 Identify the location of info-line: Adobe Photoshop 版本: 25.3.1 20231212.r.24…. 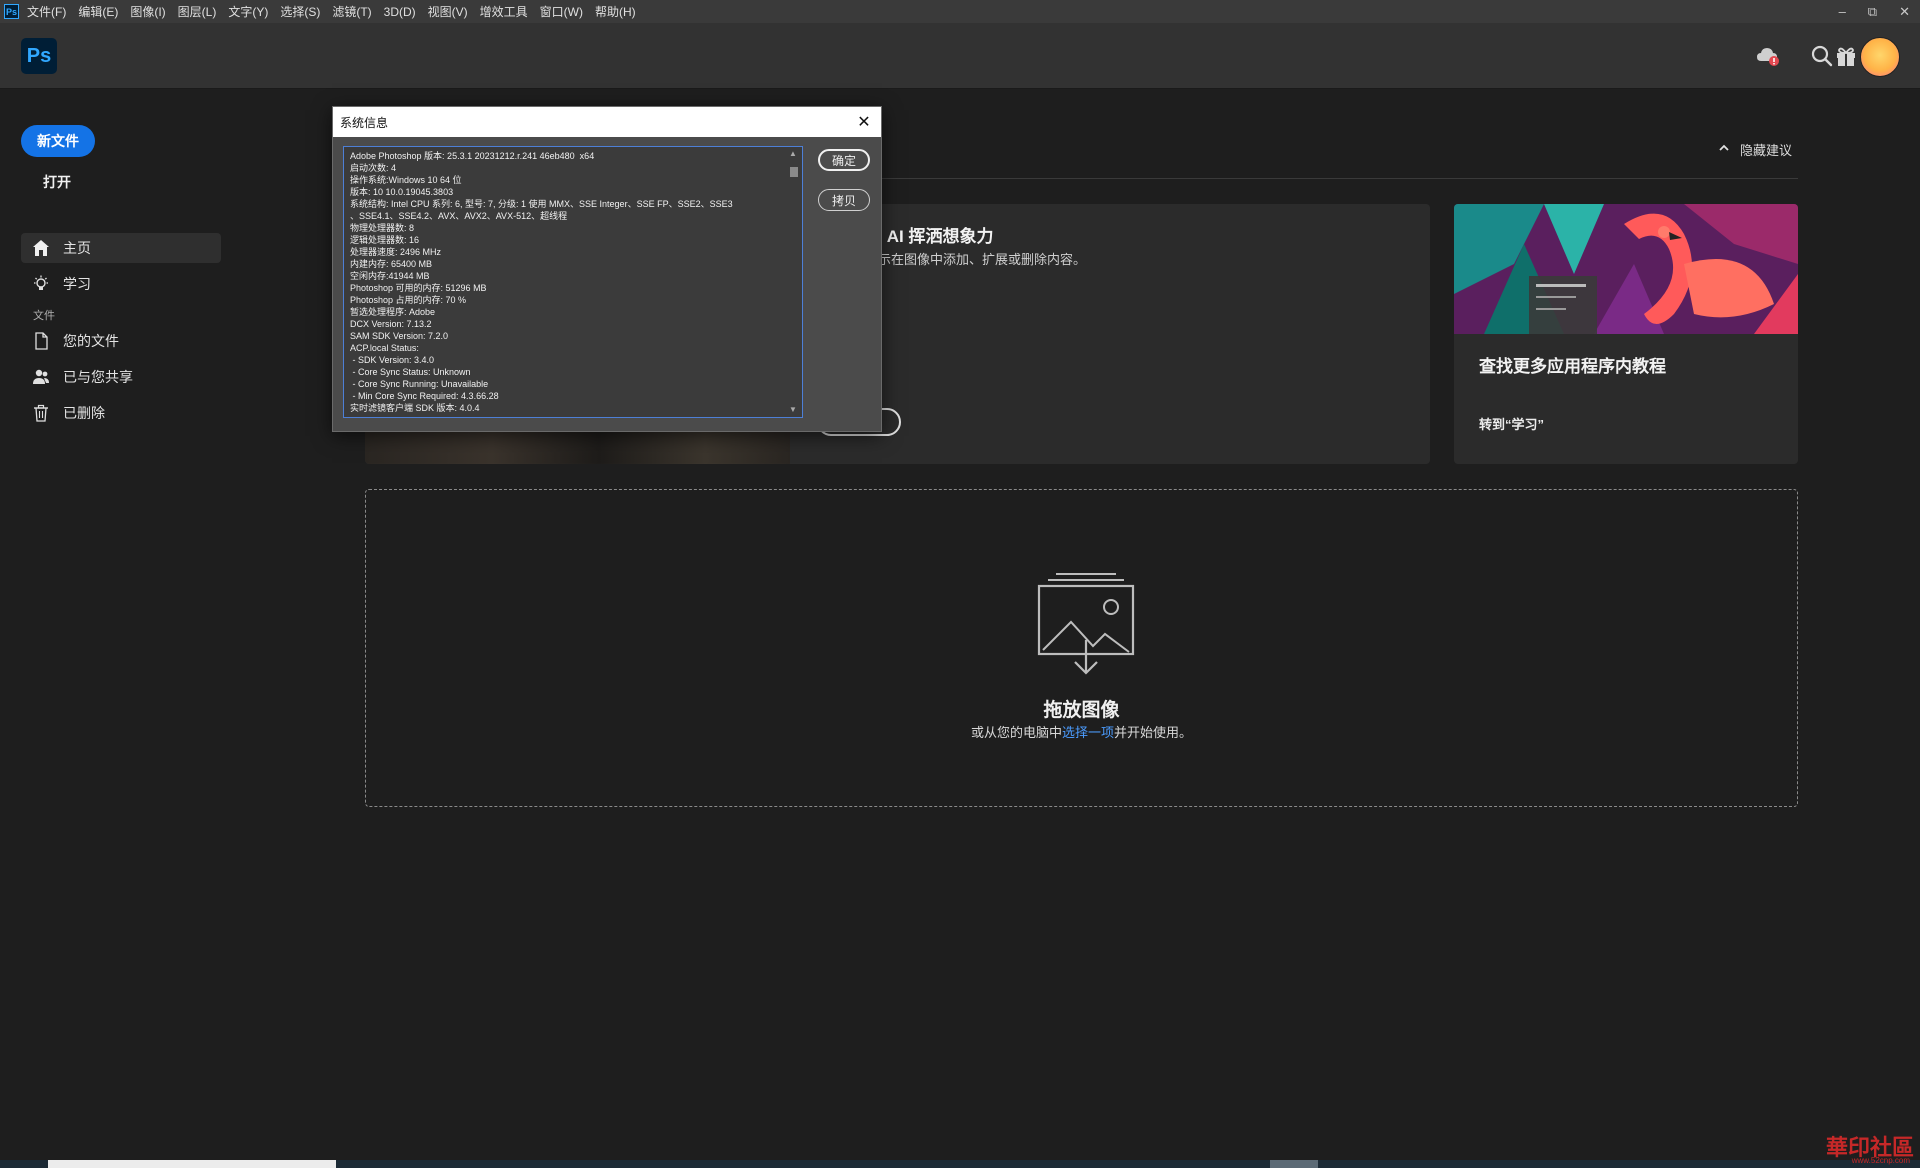
(472, 156).